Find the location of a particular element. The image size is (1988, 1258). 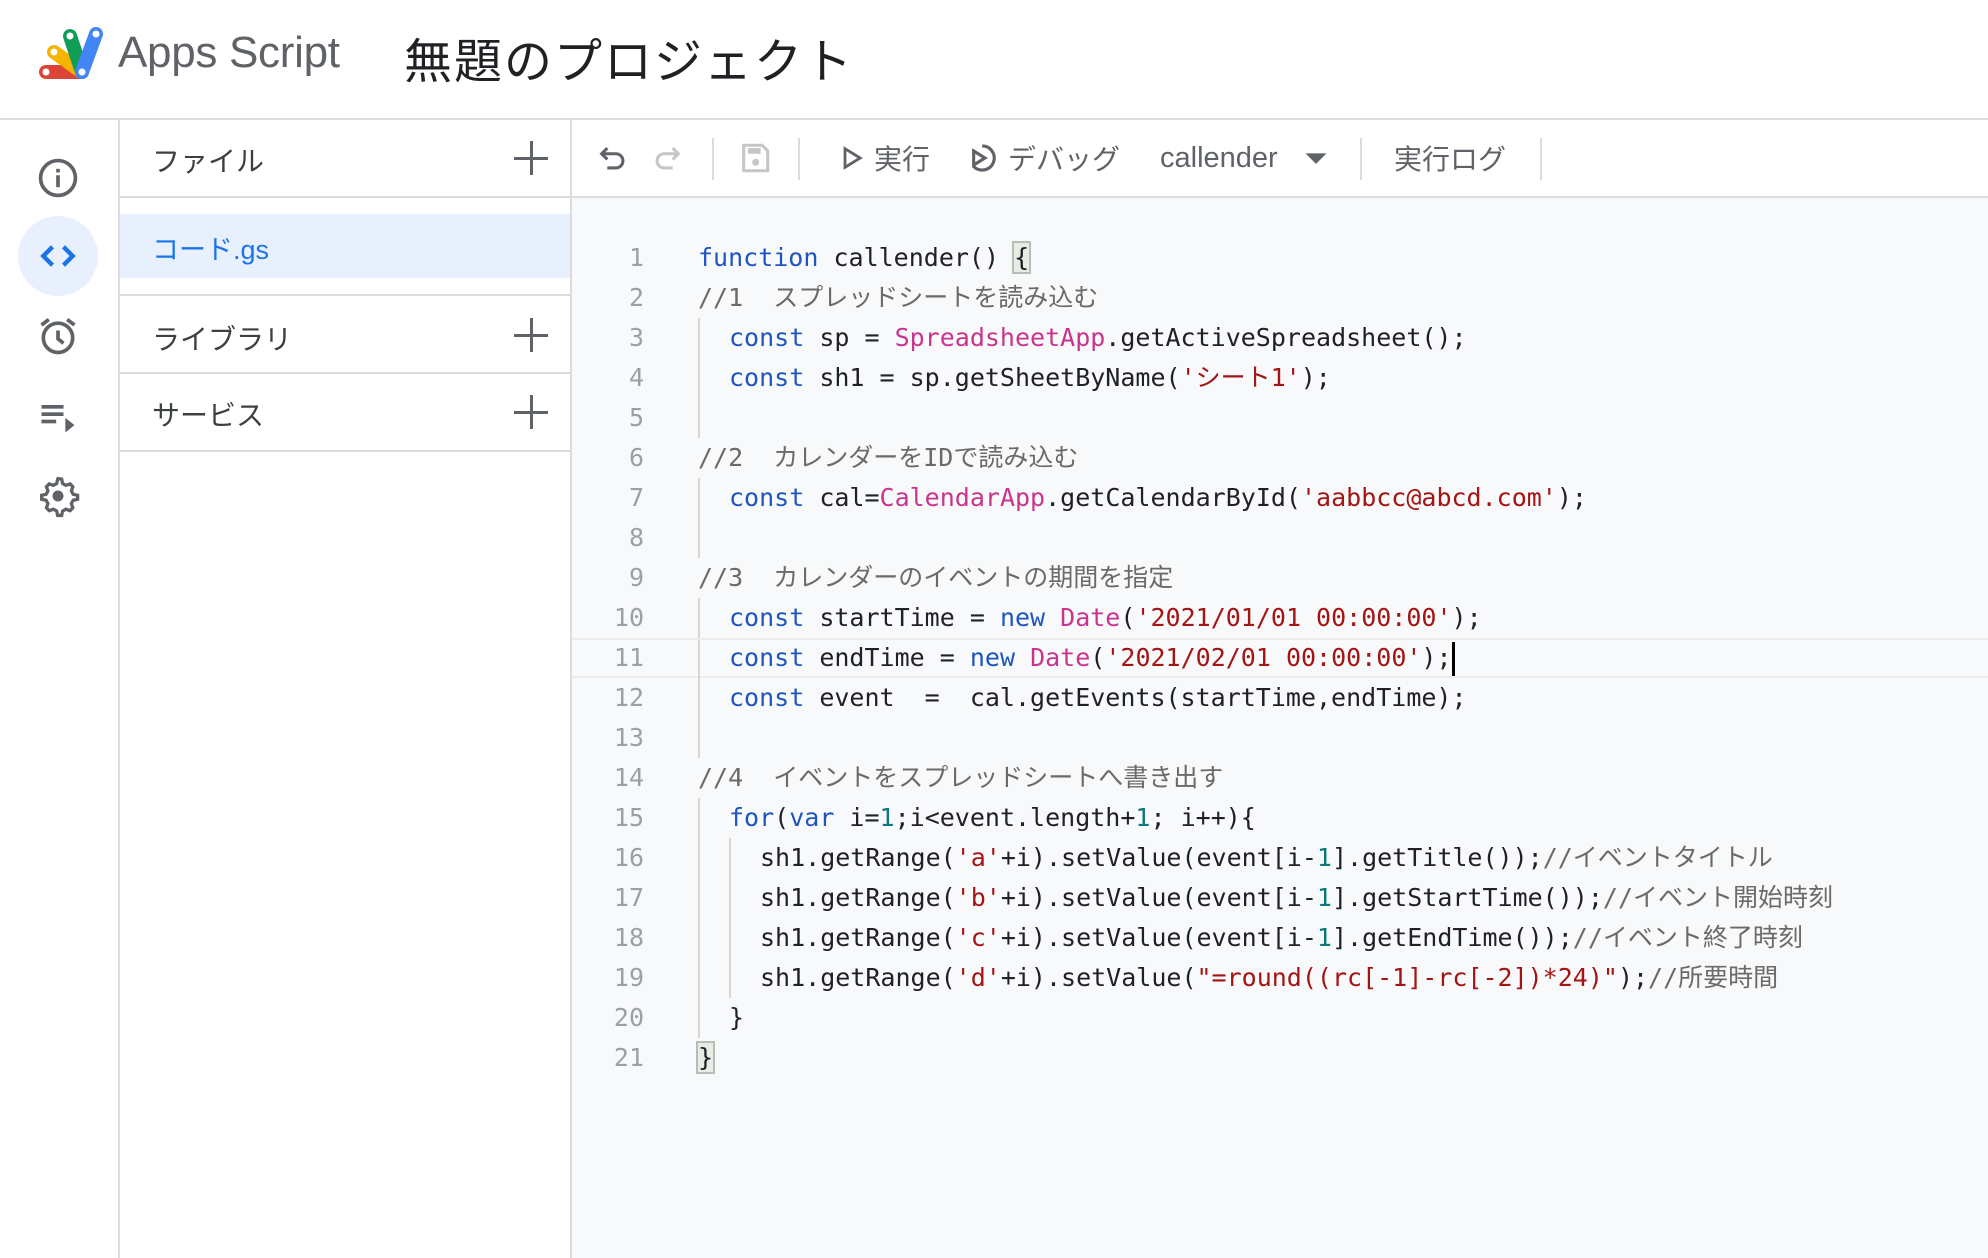

code-line: 14 //4 イベントをスプレッドシートへ書き出す is located at coordinates (1280, 778).